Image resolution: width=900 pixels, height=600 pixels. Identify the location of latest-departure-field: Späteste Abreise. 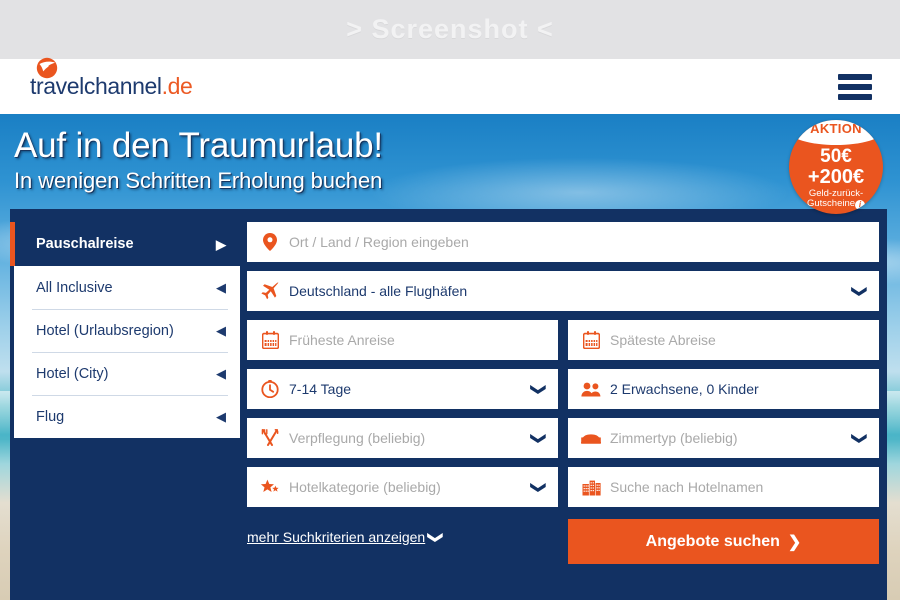
(723, 340).